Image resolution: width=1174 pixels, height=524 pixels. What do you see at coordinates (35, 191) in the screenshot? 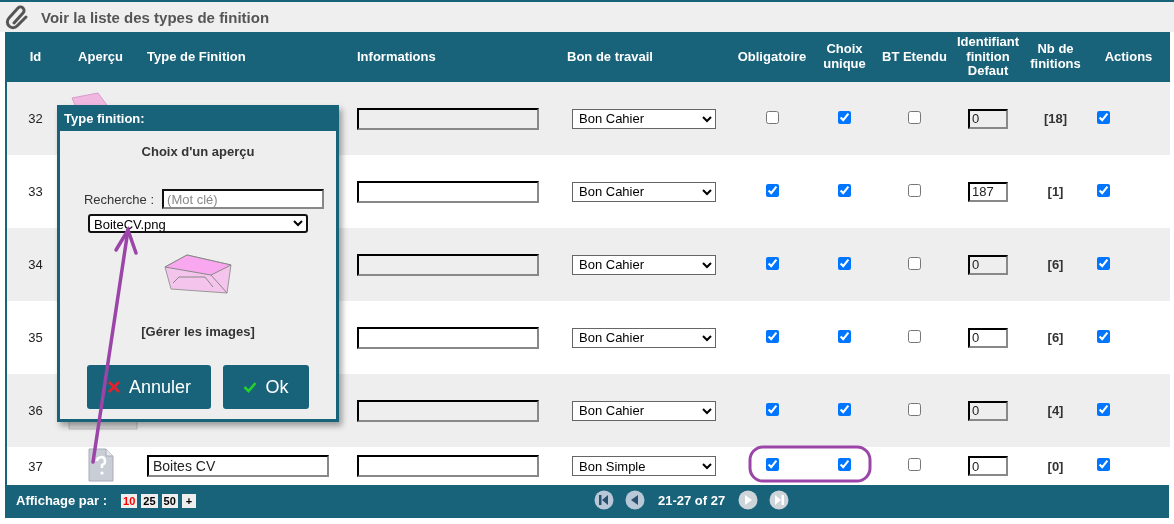
I see `table-cell: 33` at bounding box center [35, 191].